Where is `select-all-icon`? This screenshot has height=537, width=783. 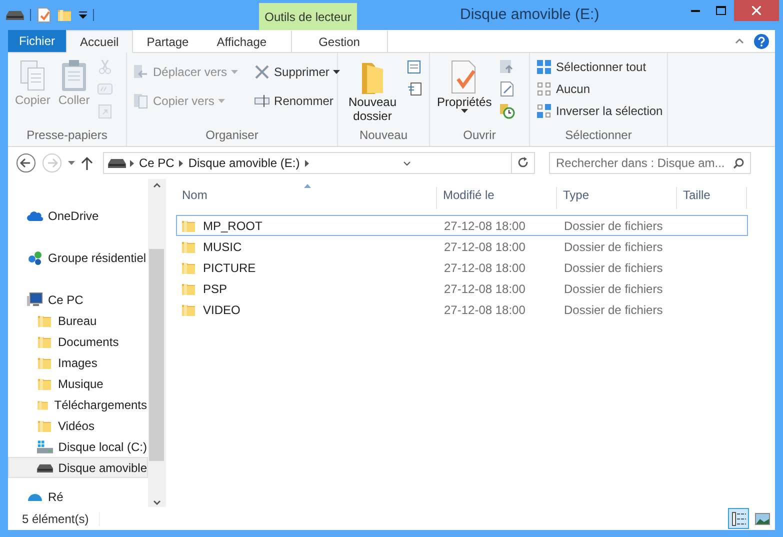 select-all-icon is located at coordinates (544, 67).